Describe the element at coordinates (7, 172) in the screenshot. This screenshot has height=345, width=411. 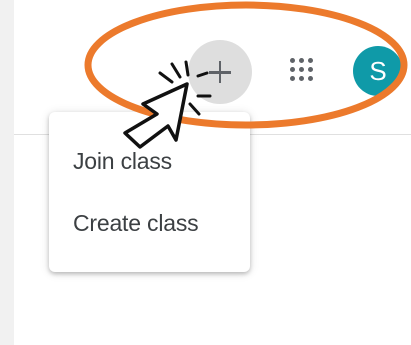
I see `left-edge-strip` at that location.